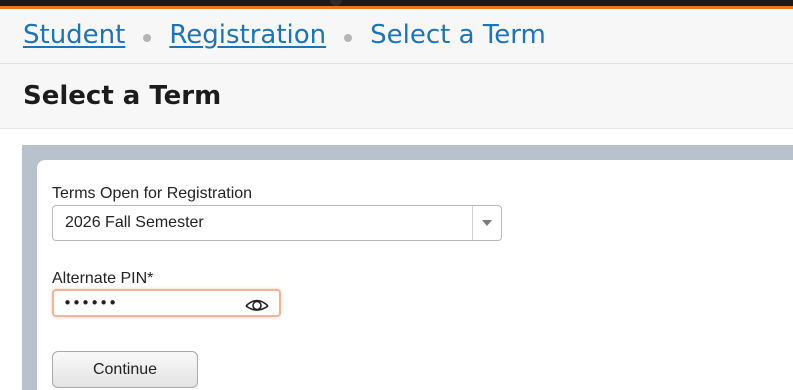  What do you see at coordinates (74, 35) in the screenshot?
I see `breadcrumb-student-link: Student` at bounding box center [74, 35].